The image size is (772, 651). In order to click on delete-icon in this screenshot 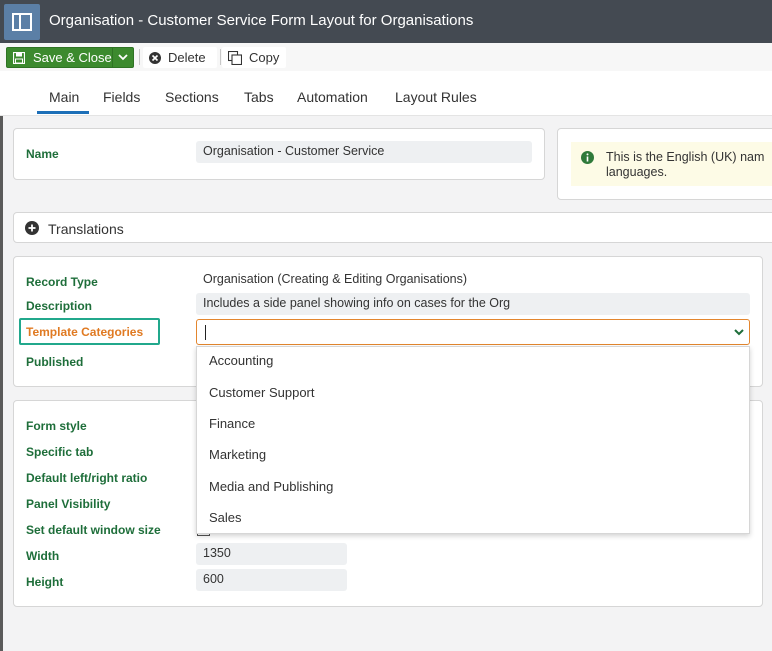, I will do `click(155, 57)`.